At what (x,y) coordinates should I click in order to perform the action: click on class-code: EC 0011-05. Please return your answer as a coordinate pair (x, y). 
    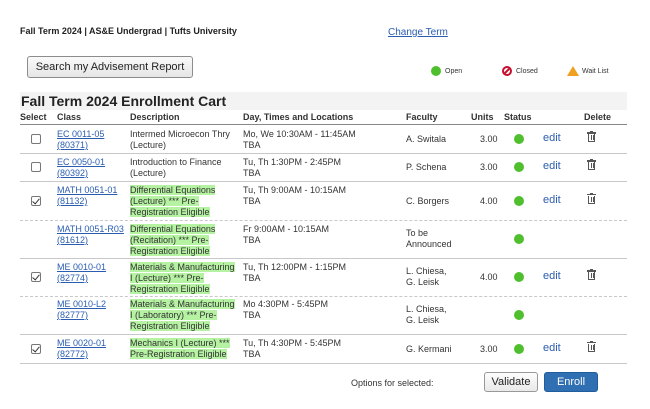
    Looking at the image, I should click on (80, 134).